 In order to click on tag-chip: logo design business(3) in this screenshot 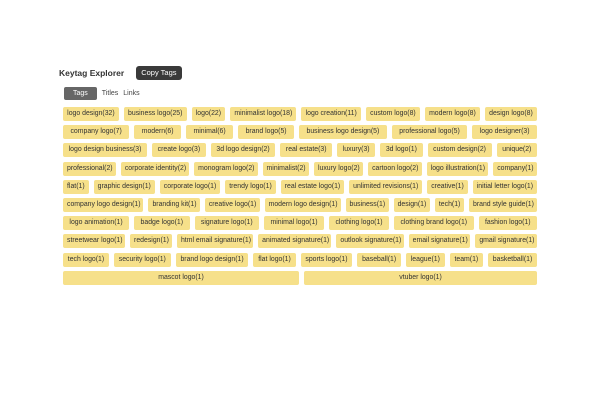, I will do `click(105, 150)`.